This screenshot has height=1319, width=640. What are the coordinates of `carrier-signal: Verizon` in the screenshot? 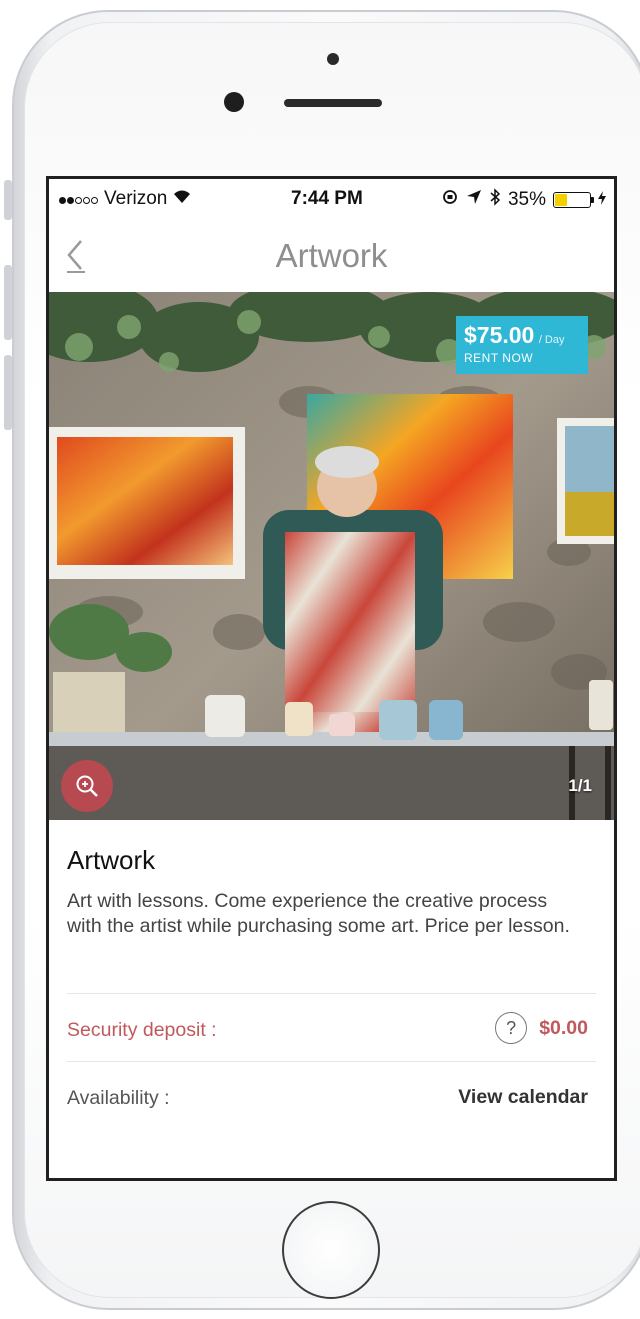 It's located at (125, 199).